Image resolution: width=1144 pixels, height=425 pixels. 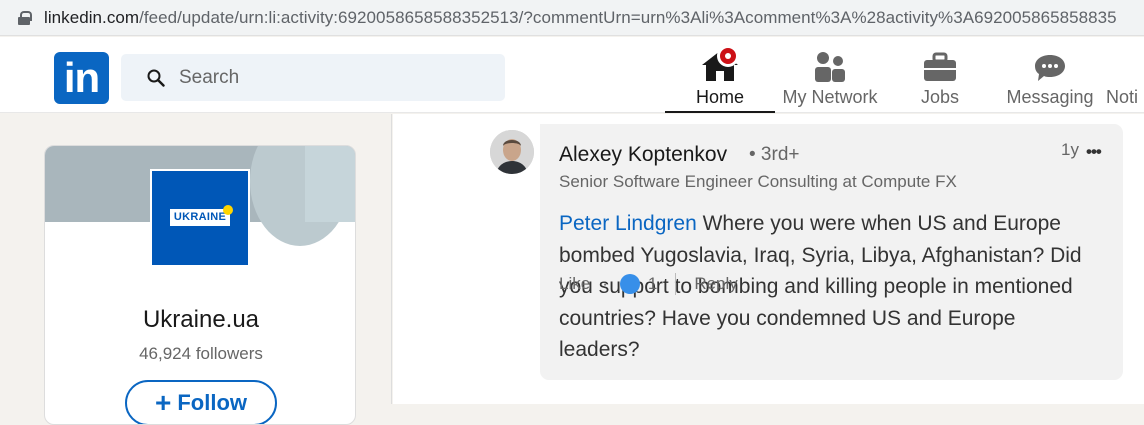 I want to click on chat-icon, so click(x=1050, y=64).